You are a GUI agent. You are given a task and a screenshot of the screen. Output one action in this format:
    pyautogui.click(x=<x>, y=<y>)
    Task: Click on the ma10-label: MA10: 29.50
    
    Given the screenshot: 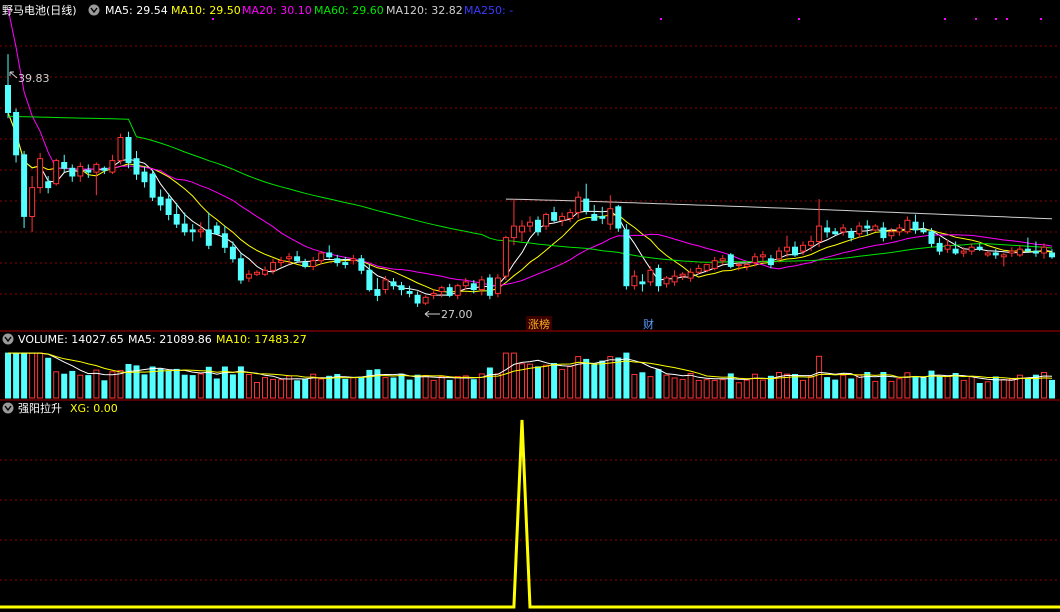 What is the action you would take?
    pyautogui.click(x=206, y=10)
    